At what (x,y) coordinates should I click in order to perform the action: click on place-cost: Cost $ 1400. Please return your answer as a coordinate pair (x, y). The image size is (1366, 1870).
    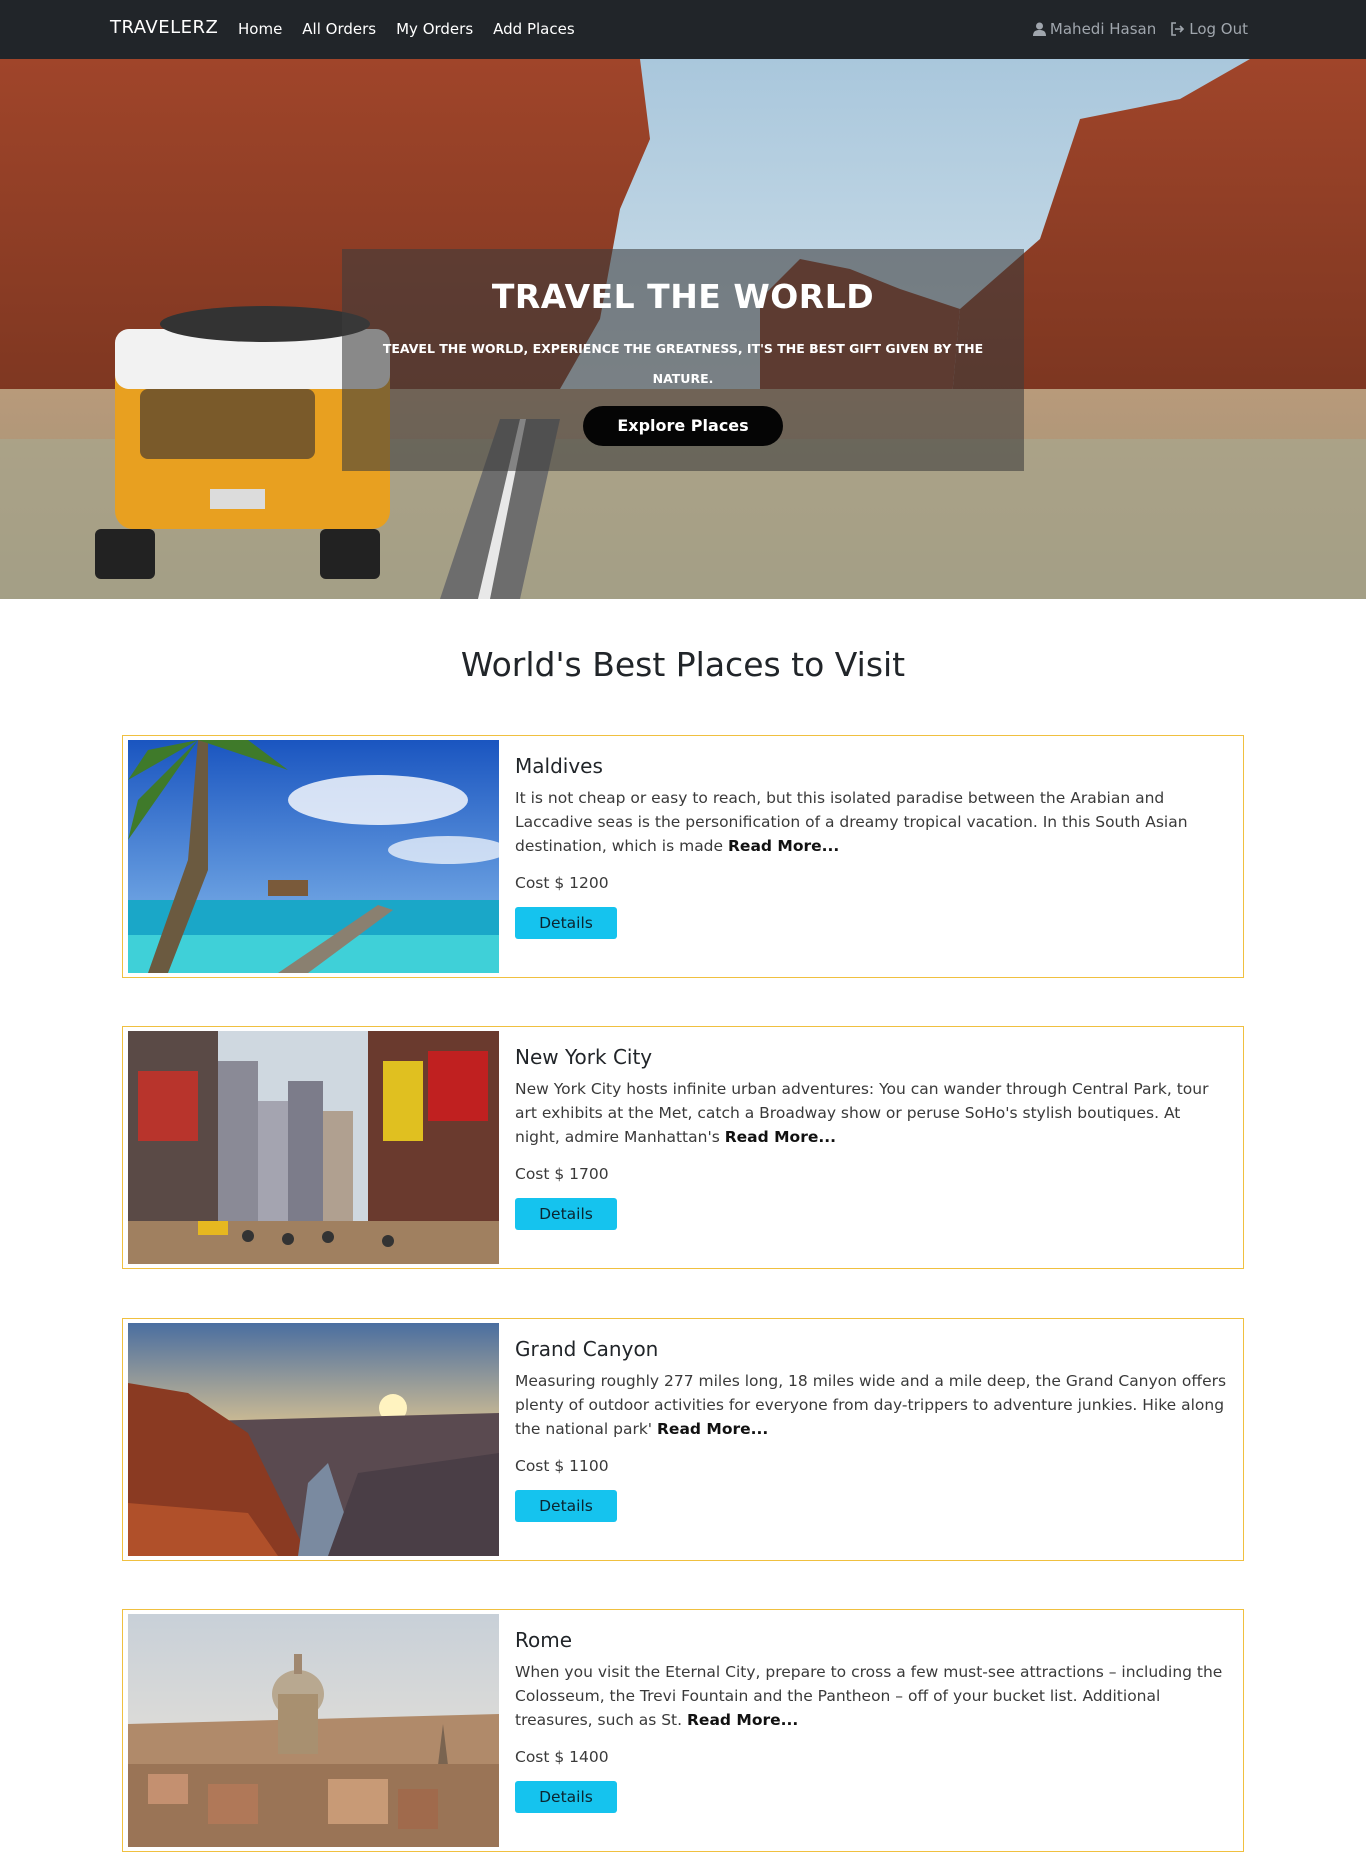
    Looking at the image, I should click on (562, 1757).